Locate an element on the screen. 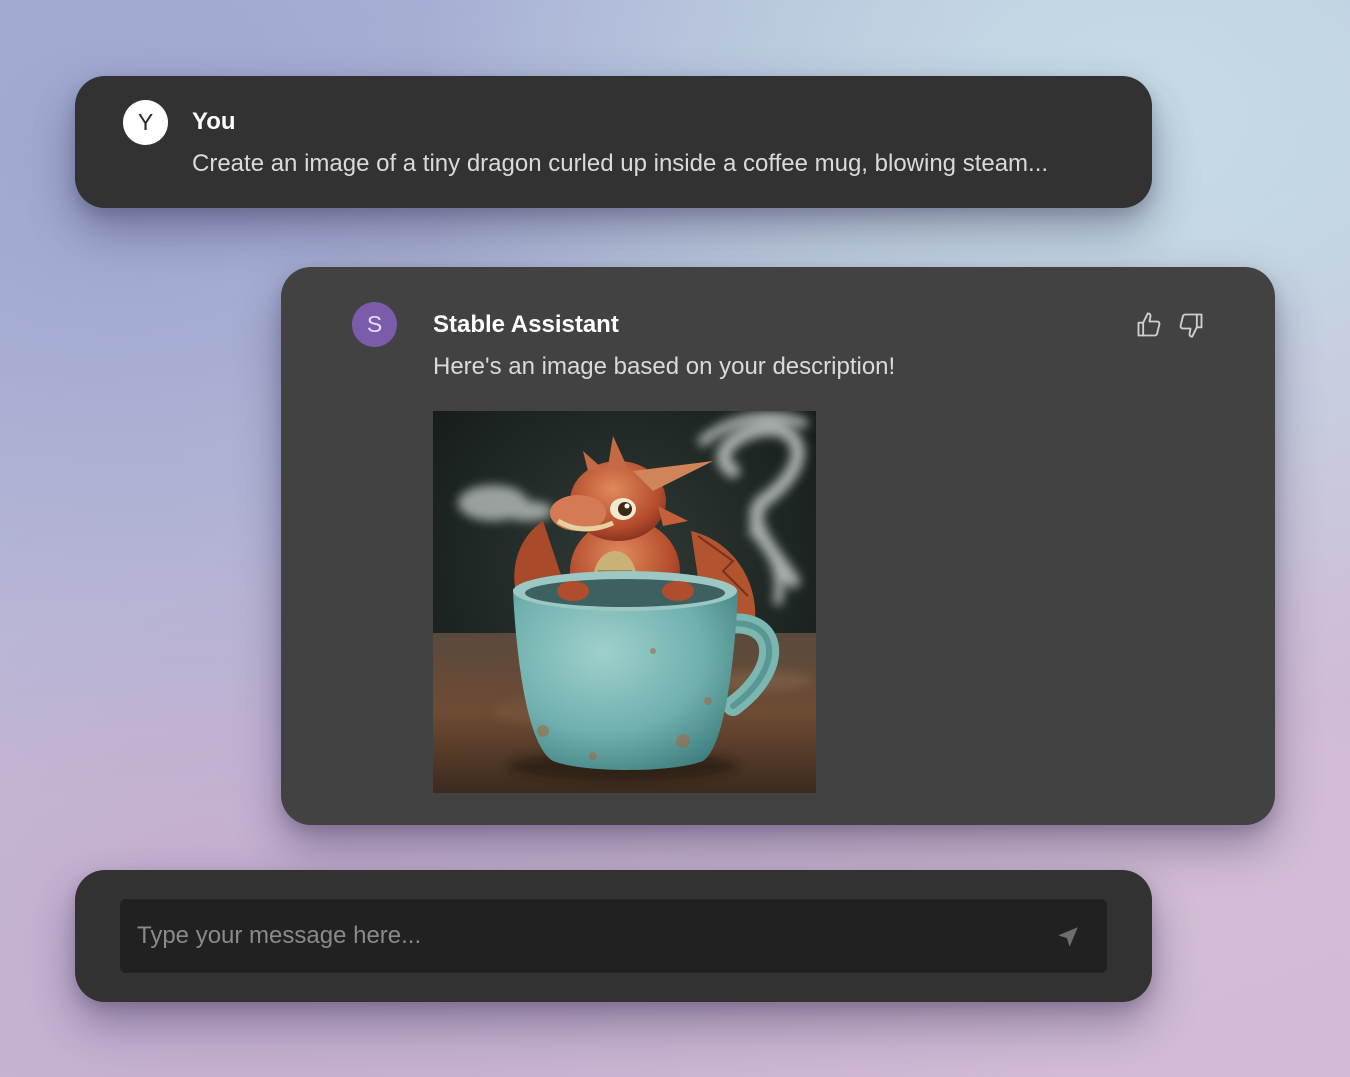 Image resolution: width=1350 pixels, height=1077 pixels. generated-dragon-image is located at coordinates (624, 602).